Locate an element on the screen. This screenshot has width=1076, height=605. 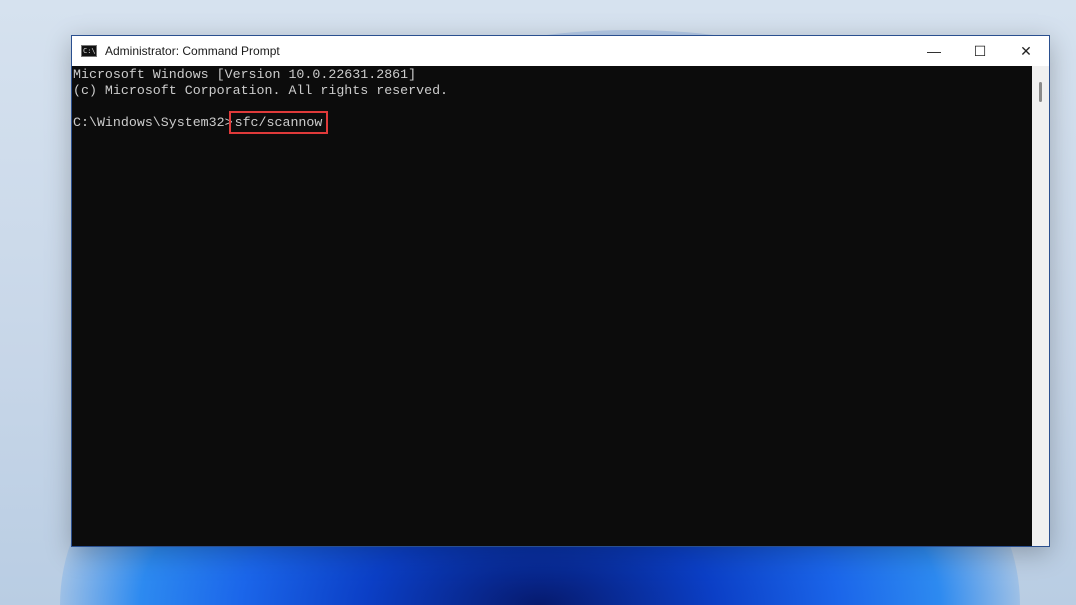
title-bar: C:\. Administrator: Command Prompt — ☐ ✕ is located at coordinates (560, 51).